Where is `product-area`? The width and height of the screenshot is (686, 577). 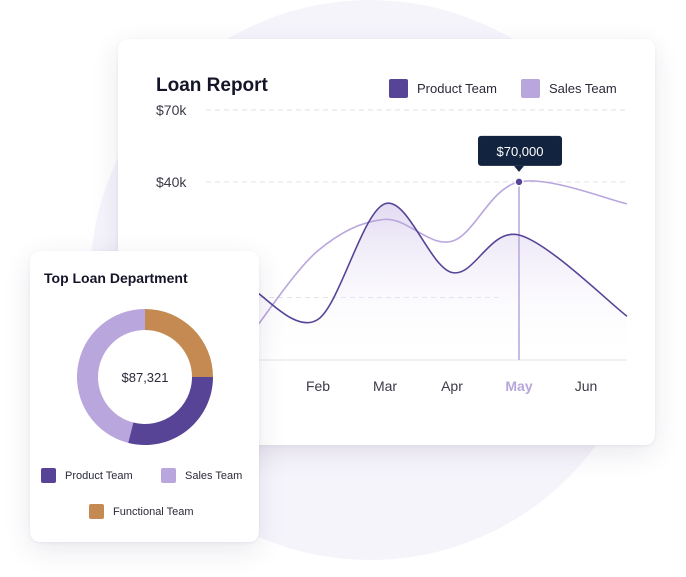
product-area is located at coordinates (441, 281).